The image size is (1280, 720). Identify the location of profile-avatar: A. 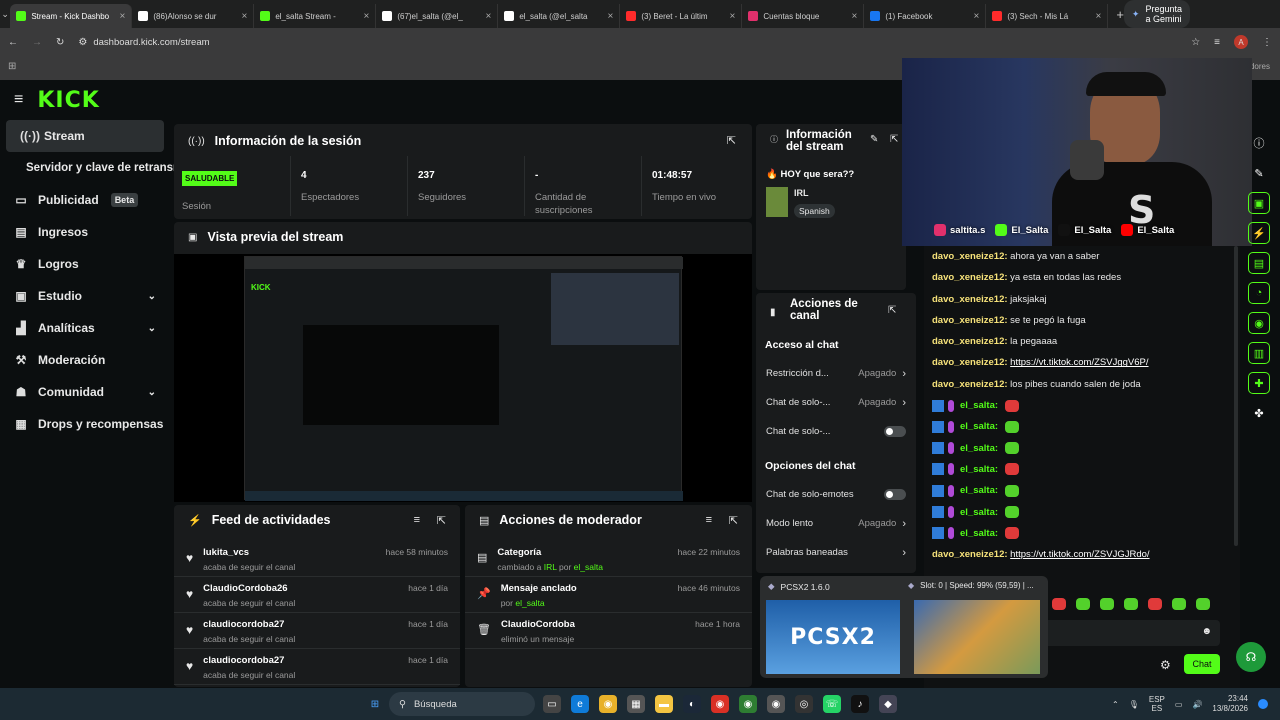
(1241, 42).